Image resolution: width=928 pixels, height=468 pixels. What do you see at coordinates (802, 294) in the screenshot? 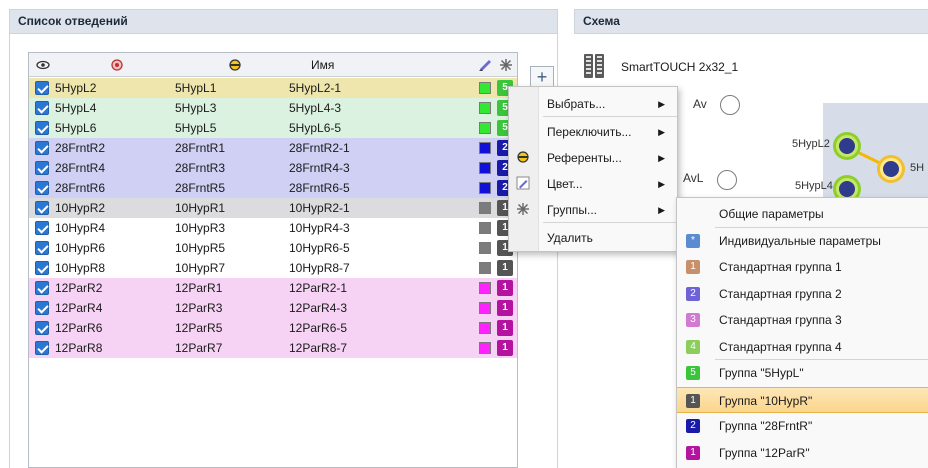
I see `submenu-item-std-group-2: 2 Стандартная группа 2` at bounding box center [802, 294].